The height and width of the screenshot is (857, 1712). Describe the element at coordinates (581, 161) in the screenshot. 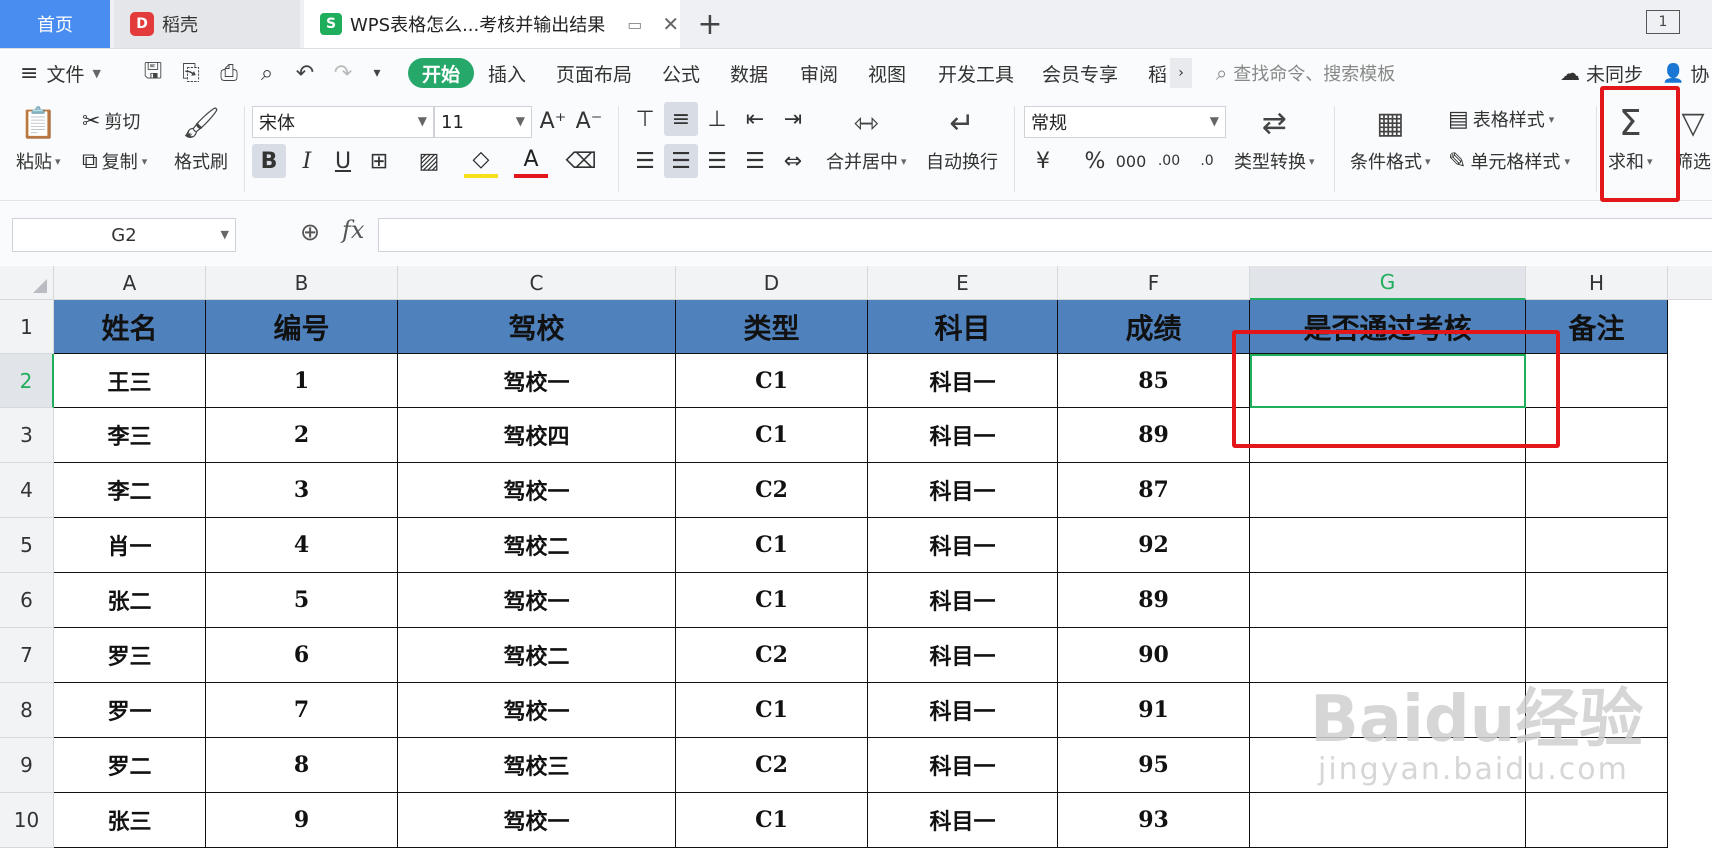

I see `eraser-icon: ⌫` at that location.